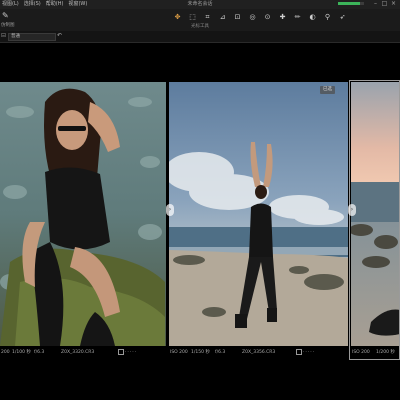 The width and height of the screenshot is (400, 400). Describe the element at coordinates (200, 37) in the screenshot. I see `option-bar: ⊟ 普通 ↶` at that location.